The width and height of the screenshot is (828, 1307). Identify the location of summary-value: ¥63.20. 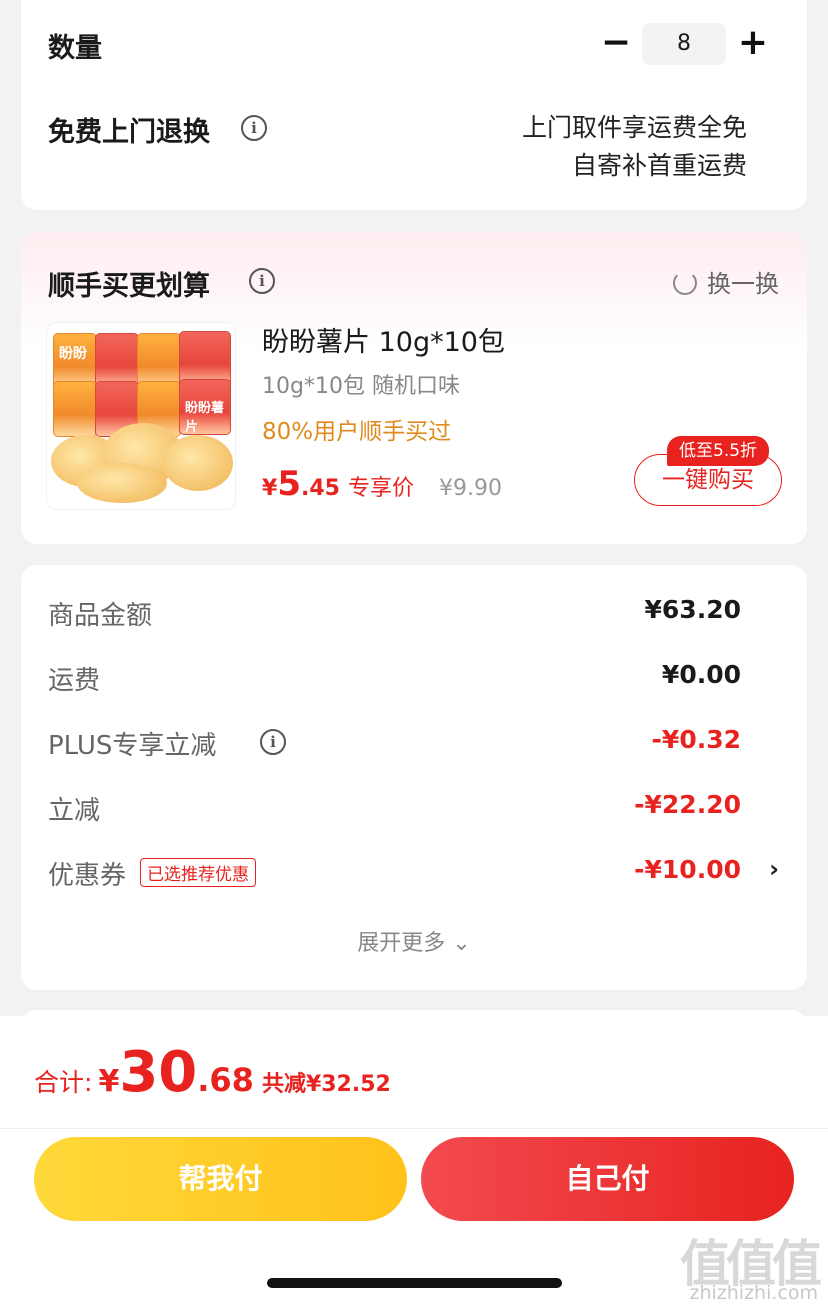
(692, 609).